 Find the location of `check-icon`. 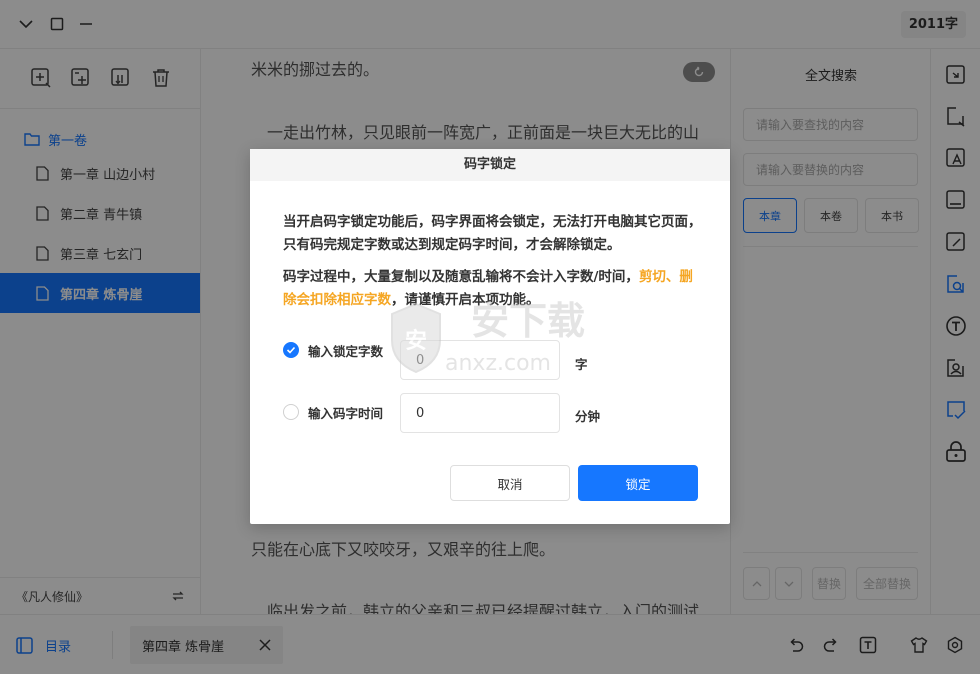

check-icon is located at coordinates (291, 350).